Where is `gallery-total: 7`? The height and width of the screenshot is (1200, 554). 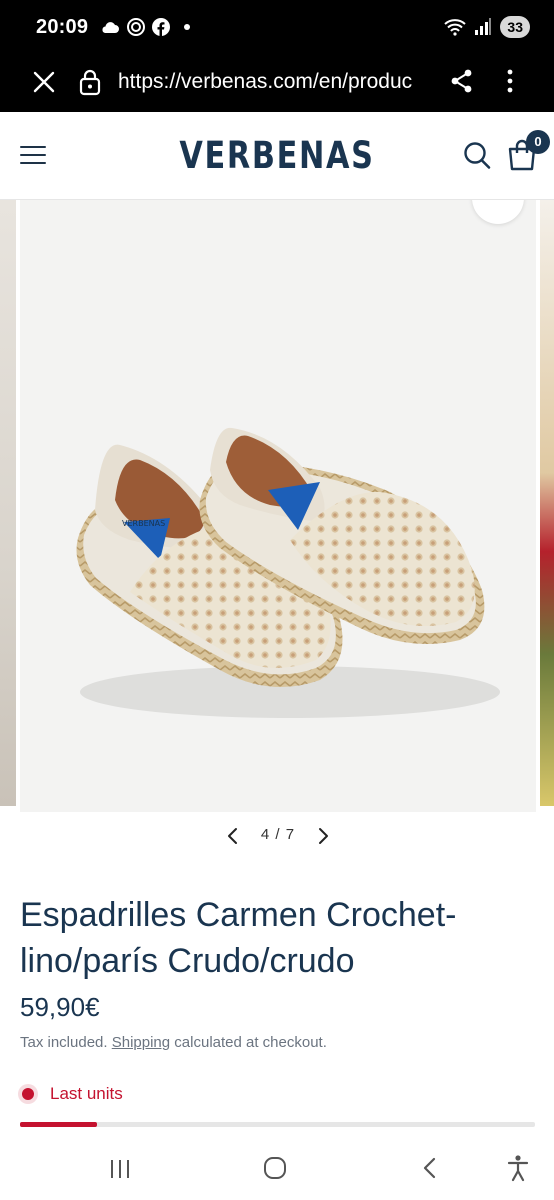 gallery-total: 7 is located at coordinates (290, 834).